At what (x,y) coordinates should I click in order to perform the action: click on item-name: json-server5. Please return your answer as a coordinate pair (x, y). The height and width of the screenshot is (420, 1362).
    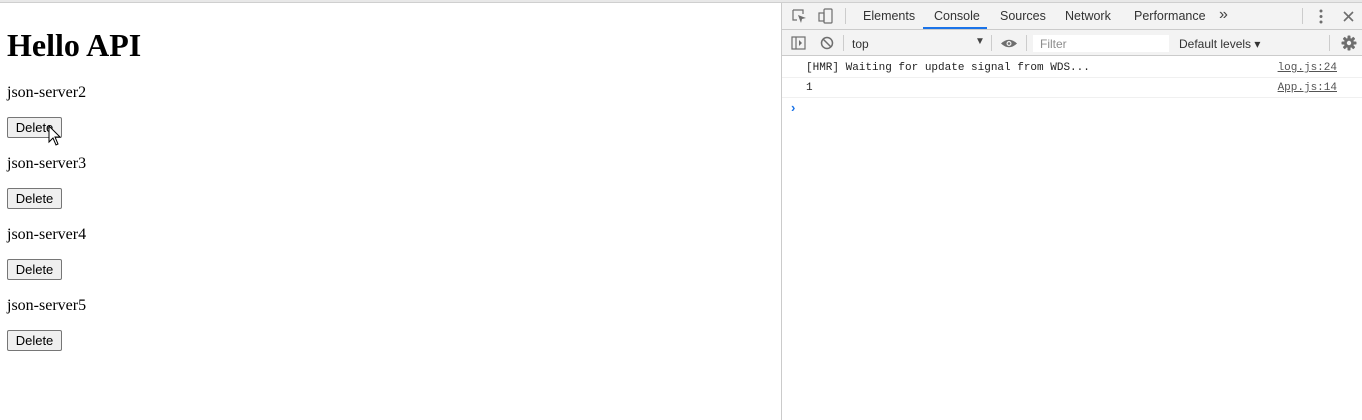
    Looking at the image, I should click on (47, 305).